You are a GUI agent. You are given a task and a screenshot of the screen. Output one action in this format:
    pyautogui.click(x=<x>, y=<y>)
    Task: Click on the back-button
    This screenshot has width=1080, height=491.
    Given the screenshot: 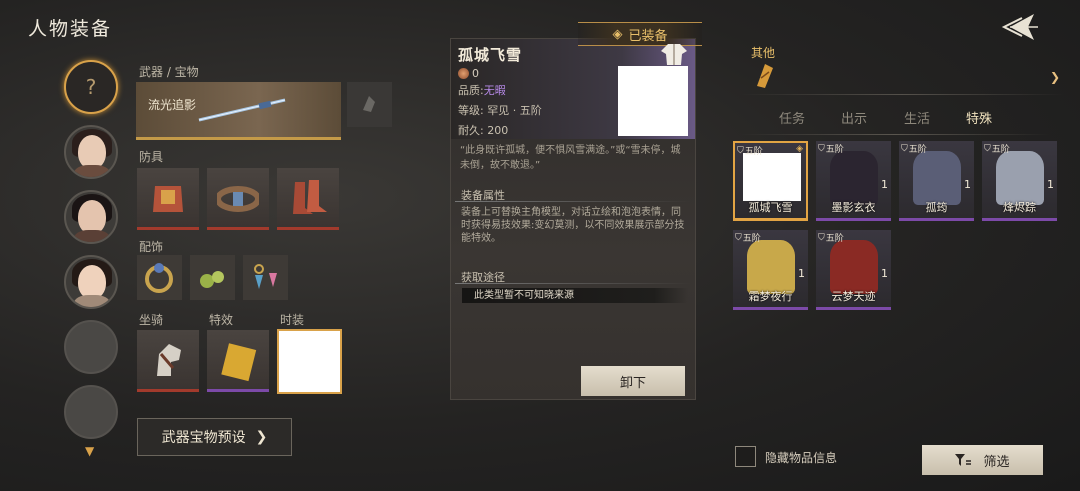 What is the action you would take?
    pyautogui.click(x=1017, y=27)
    